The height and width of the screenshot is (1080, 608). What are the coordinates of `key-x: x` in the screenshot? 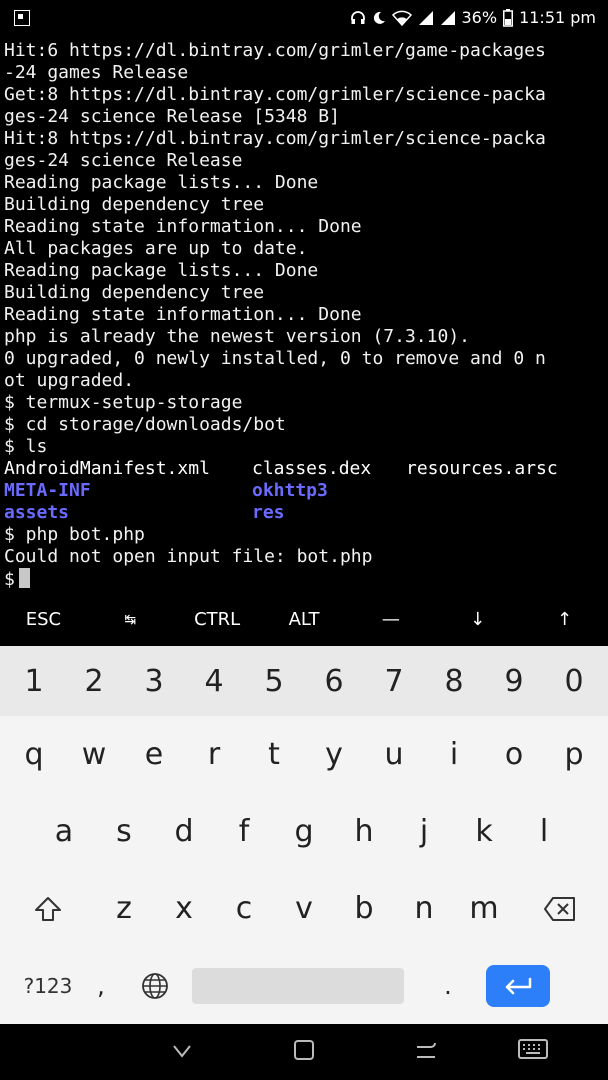 It's located at (184, 908).